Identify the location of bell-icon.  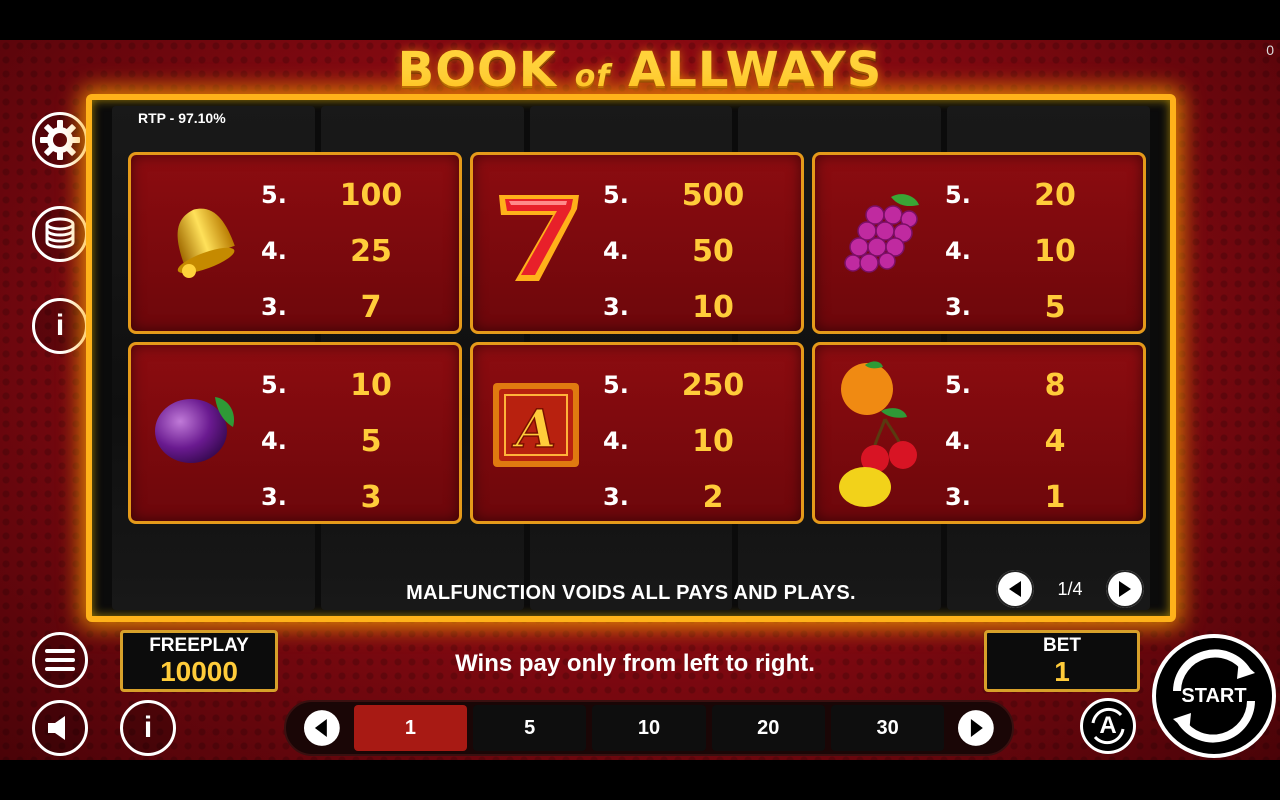
(206, 243).